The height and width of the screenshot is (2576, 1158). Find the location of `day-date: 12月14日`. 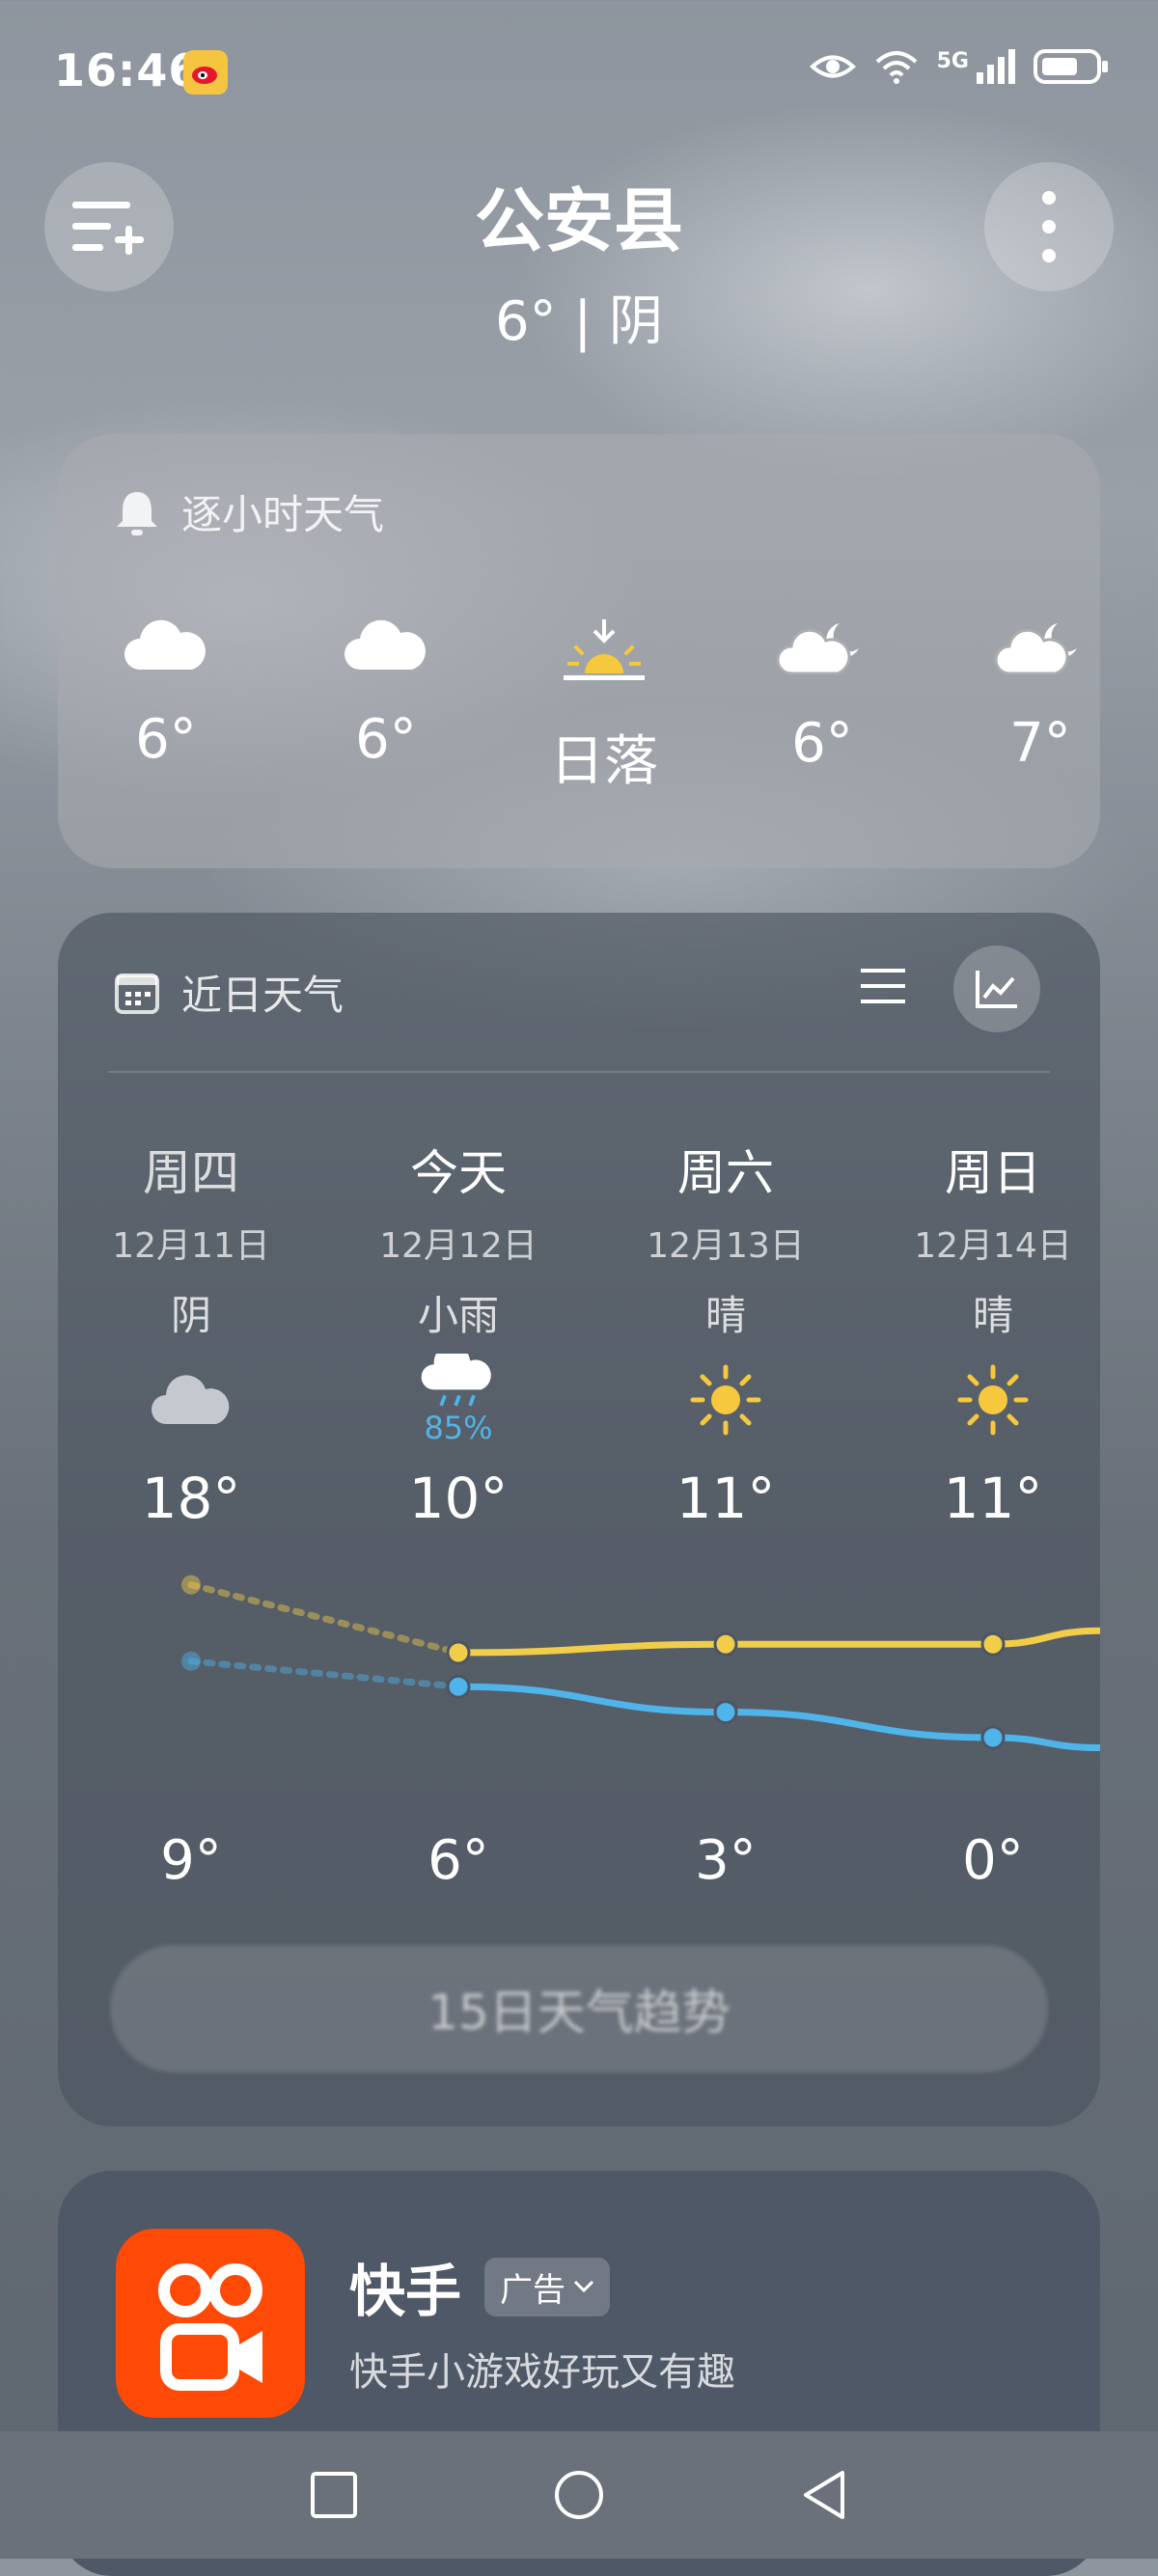

day-date: 12月14日 is located at coordinates (993, 1246).